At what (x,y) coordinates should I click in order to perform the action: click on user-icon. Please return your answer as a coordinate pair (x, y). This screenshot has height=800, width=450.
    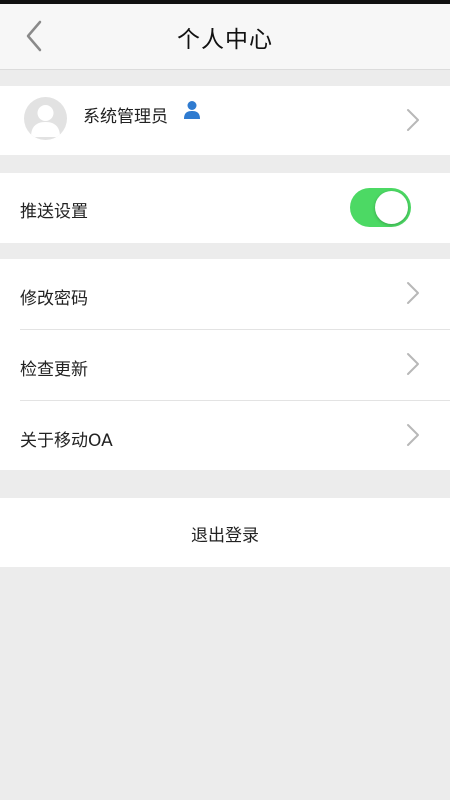
    Looking at the image, I should click on (192, 110).